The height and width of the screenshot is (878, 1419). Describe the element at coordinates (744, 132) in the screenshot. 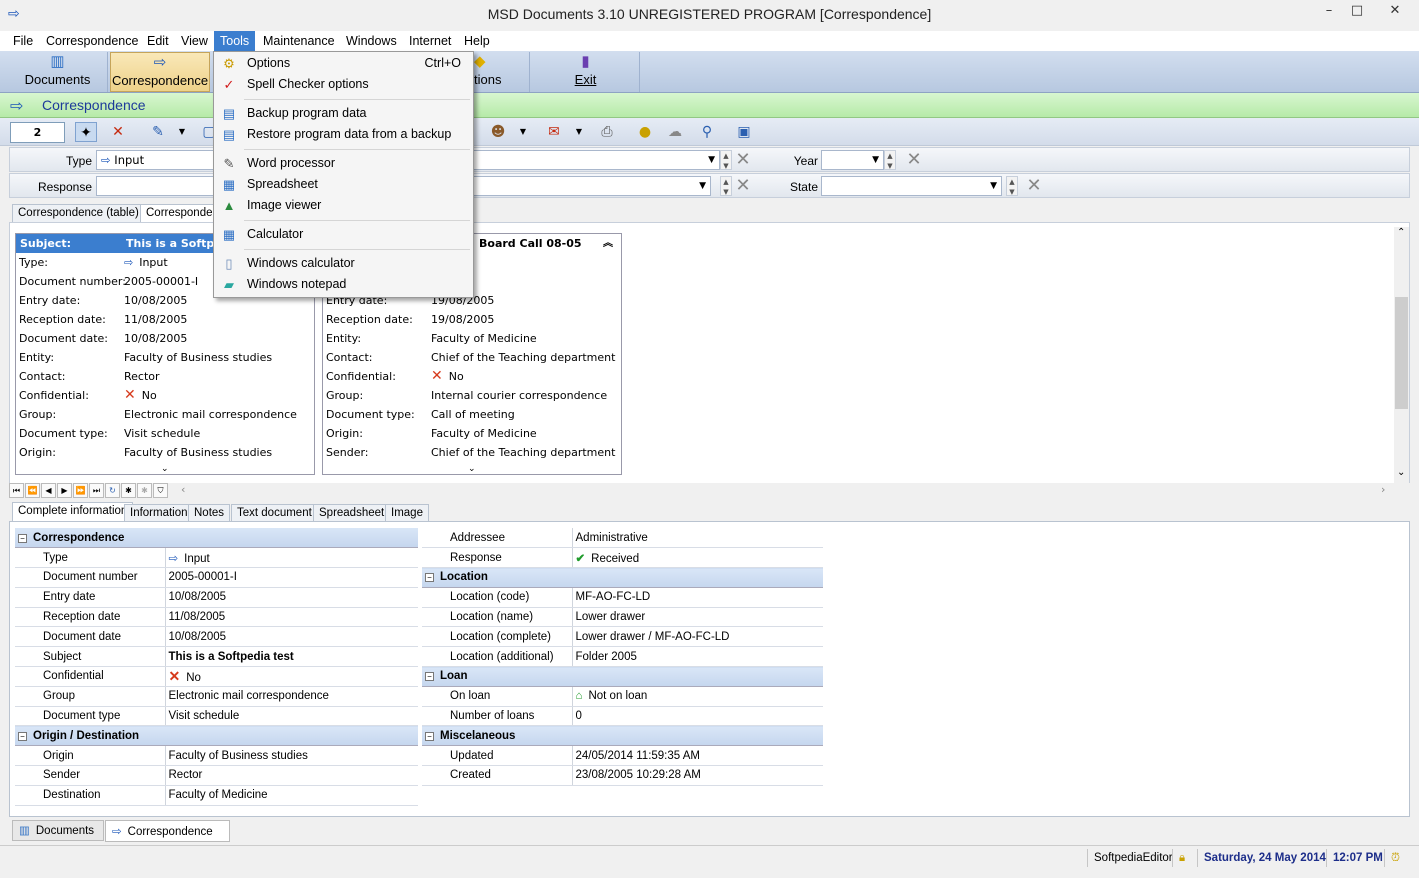

I see `window-icon: ▣` at that location.